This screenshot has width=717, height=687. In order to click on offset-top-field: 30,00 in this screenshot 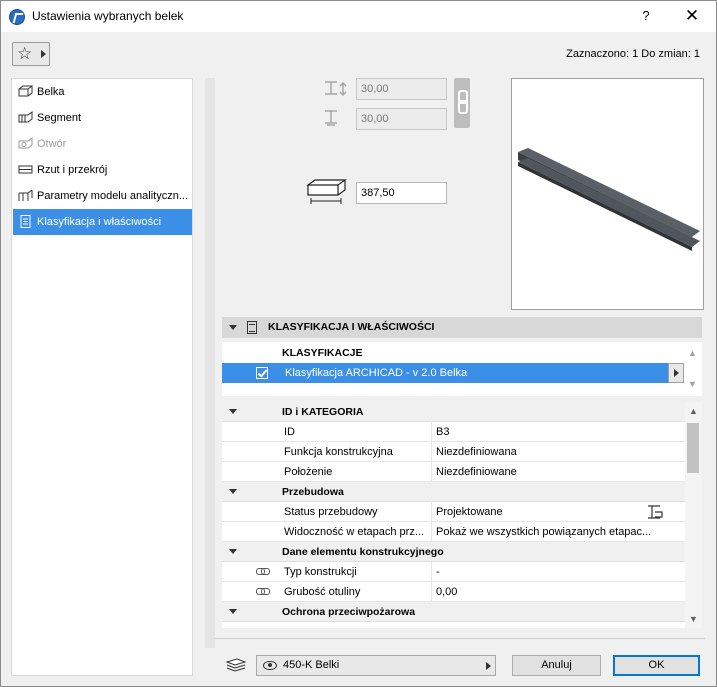, I will do `click(401, 89)`.